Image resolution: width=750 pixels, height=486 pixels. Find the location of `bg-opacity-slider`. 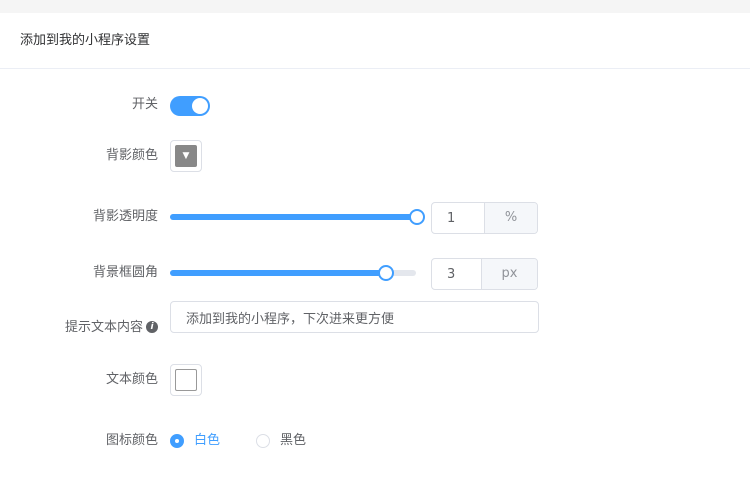

bg-opacity-slider is located at coordinates (297, 217).